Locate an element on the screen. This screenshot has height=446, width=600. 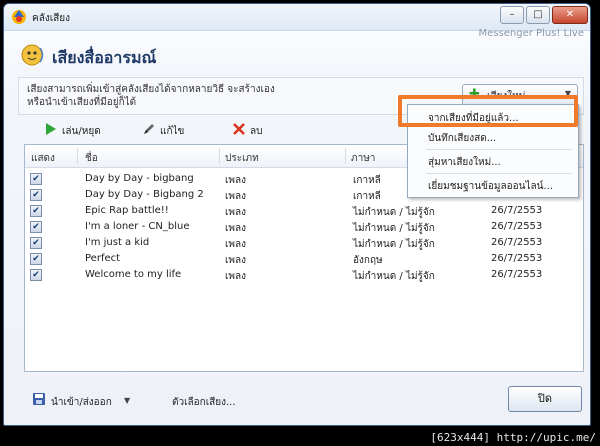
sound-name: Perfect is located at coordinates (103, 258).